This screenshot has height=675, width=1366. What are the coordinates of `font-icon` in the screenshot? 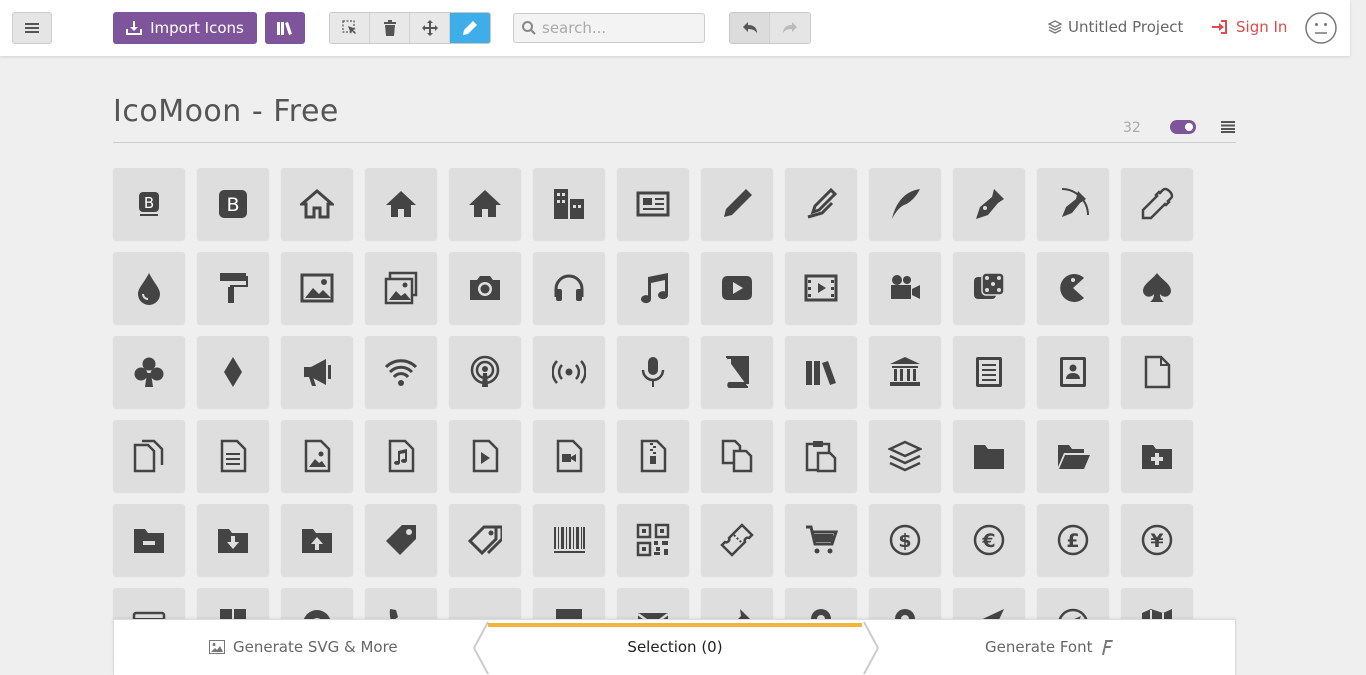 It's located at (1108, 647).